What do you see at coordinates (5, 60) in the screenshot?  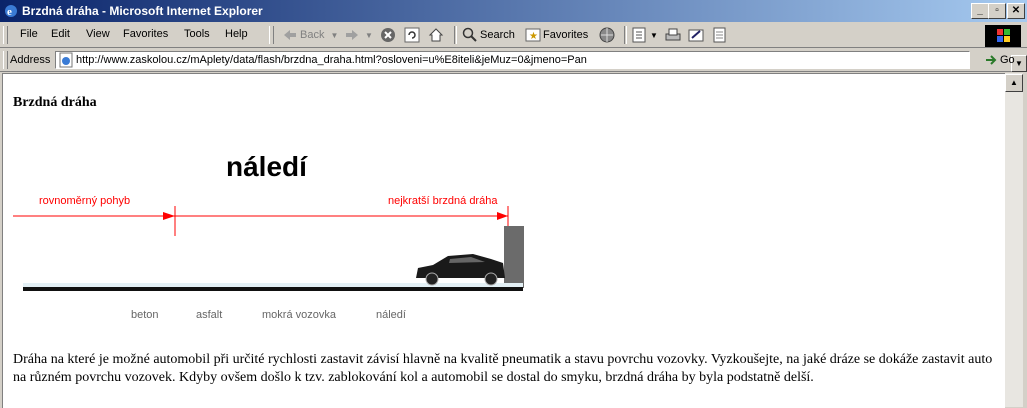 I see `address-grip` at bounding box center [5, 60].